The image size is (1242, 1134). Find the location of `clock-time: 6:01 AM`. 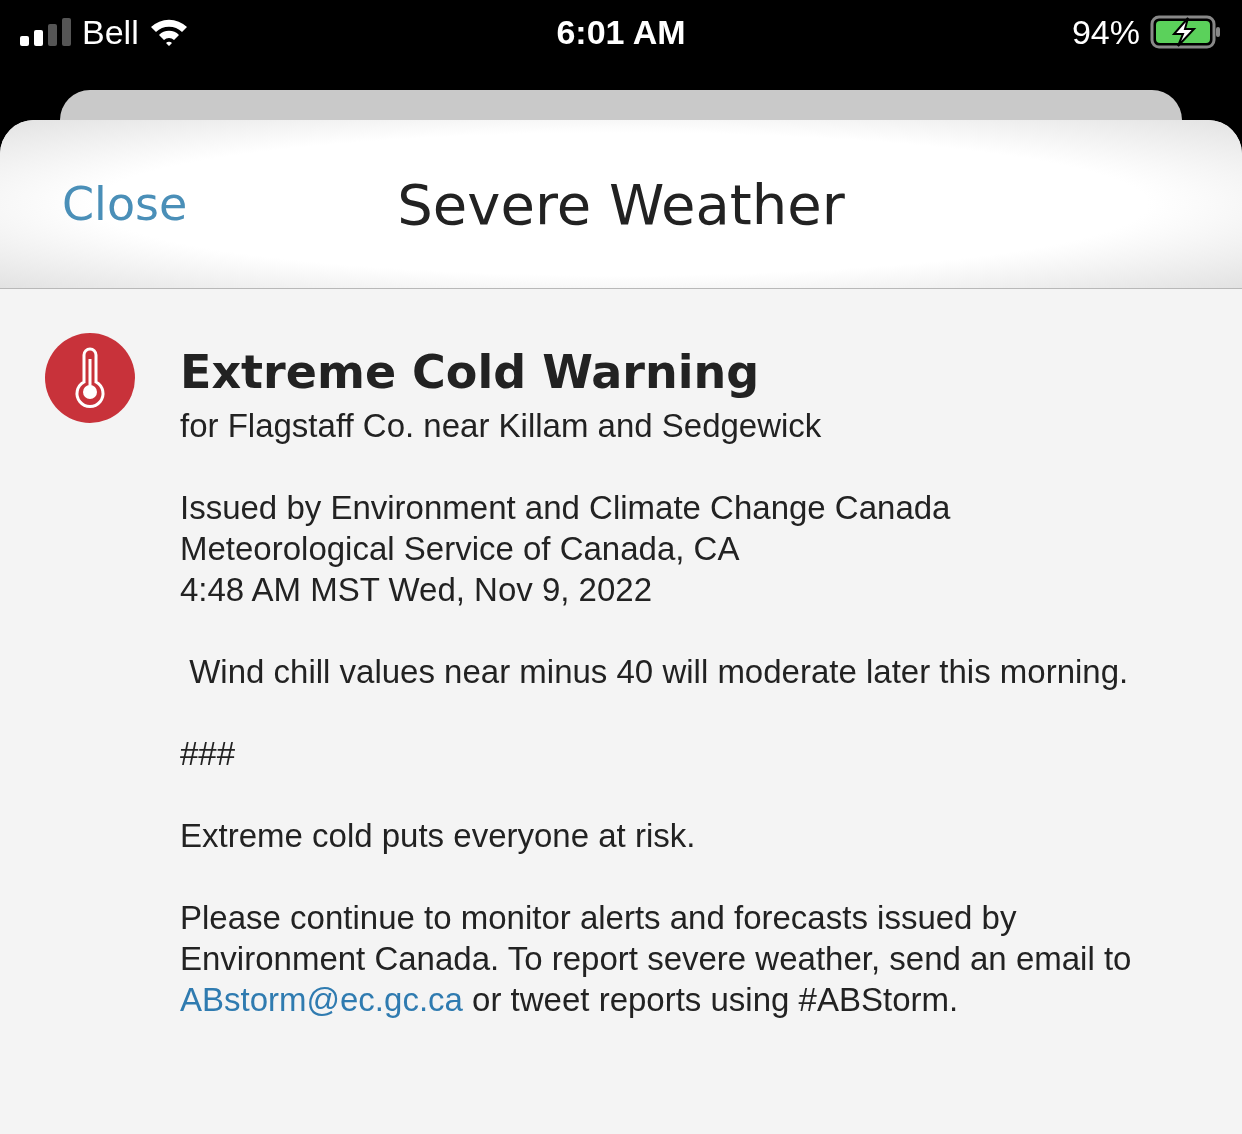

clock-time: 6:01 AM is located at coordinates (621, 32).